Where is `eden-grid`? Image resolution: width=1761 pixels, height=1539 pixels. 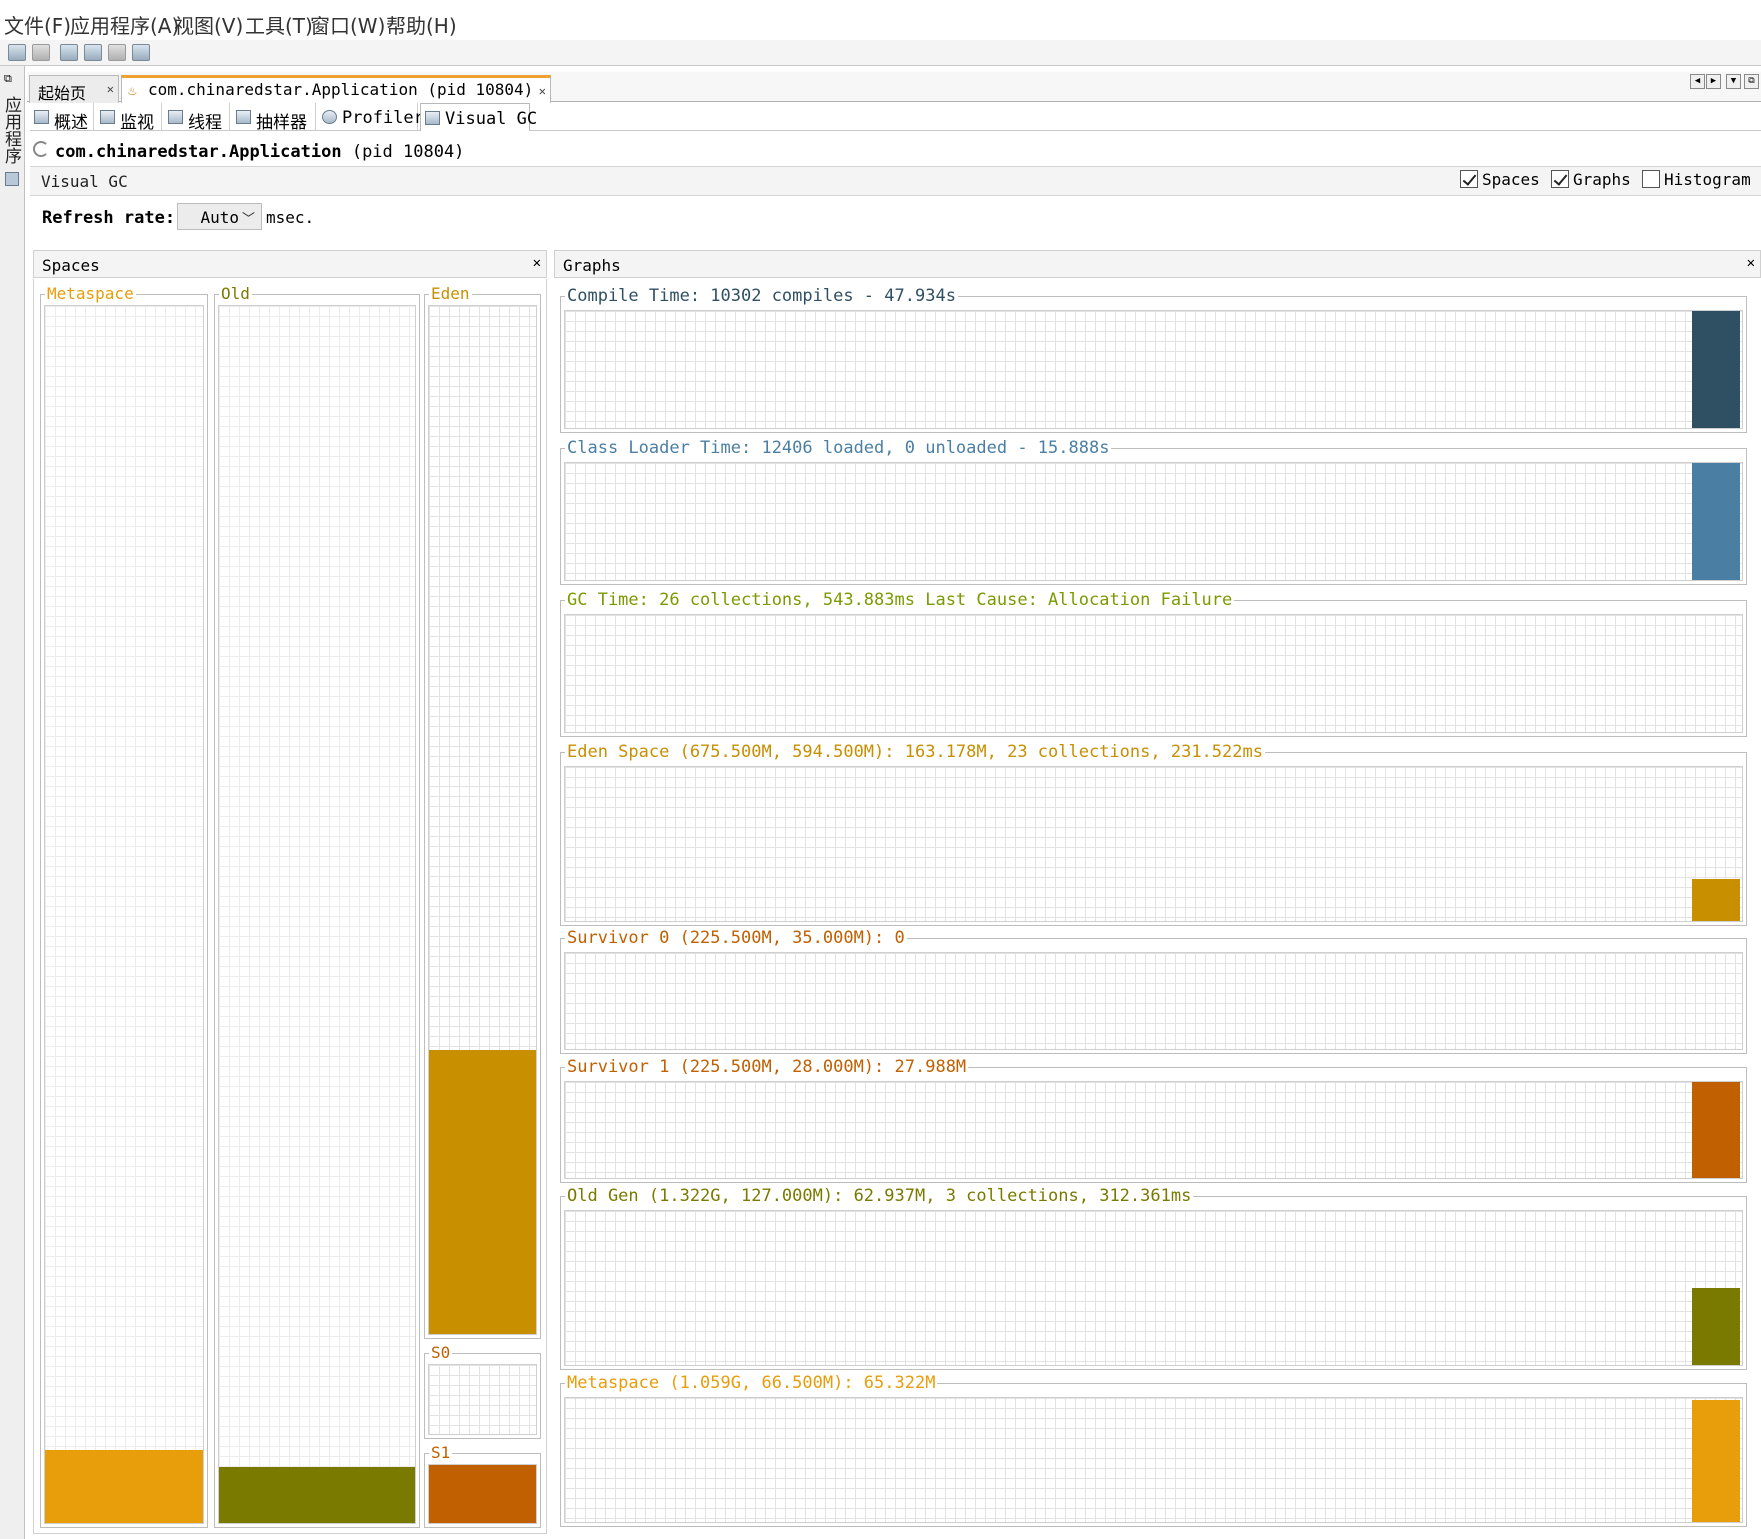
eden-grid is located at coordinates (482, 820).